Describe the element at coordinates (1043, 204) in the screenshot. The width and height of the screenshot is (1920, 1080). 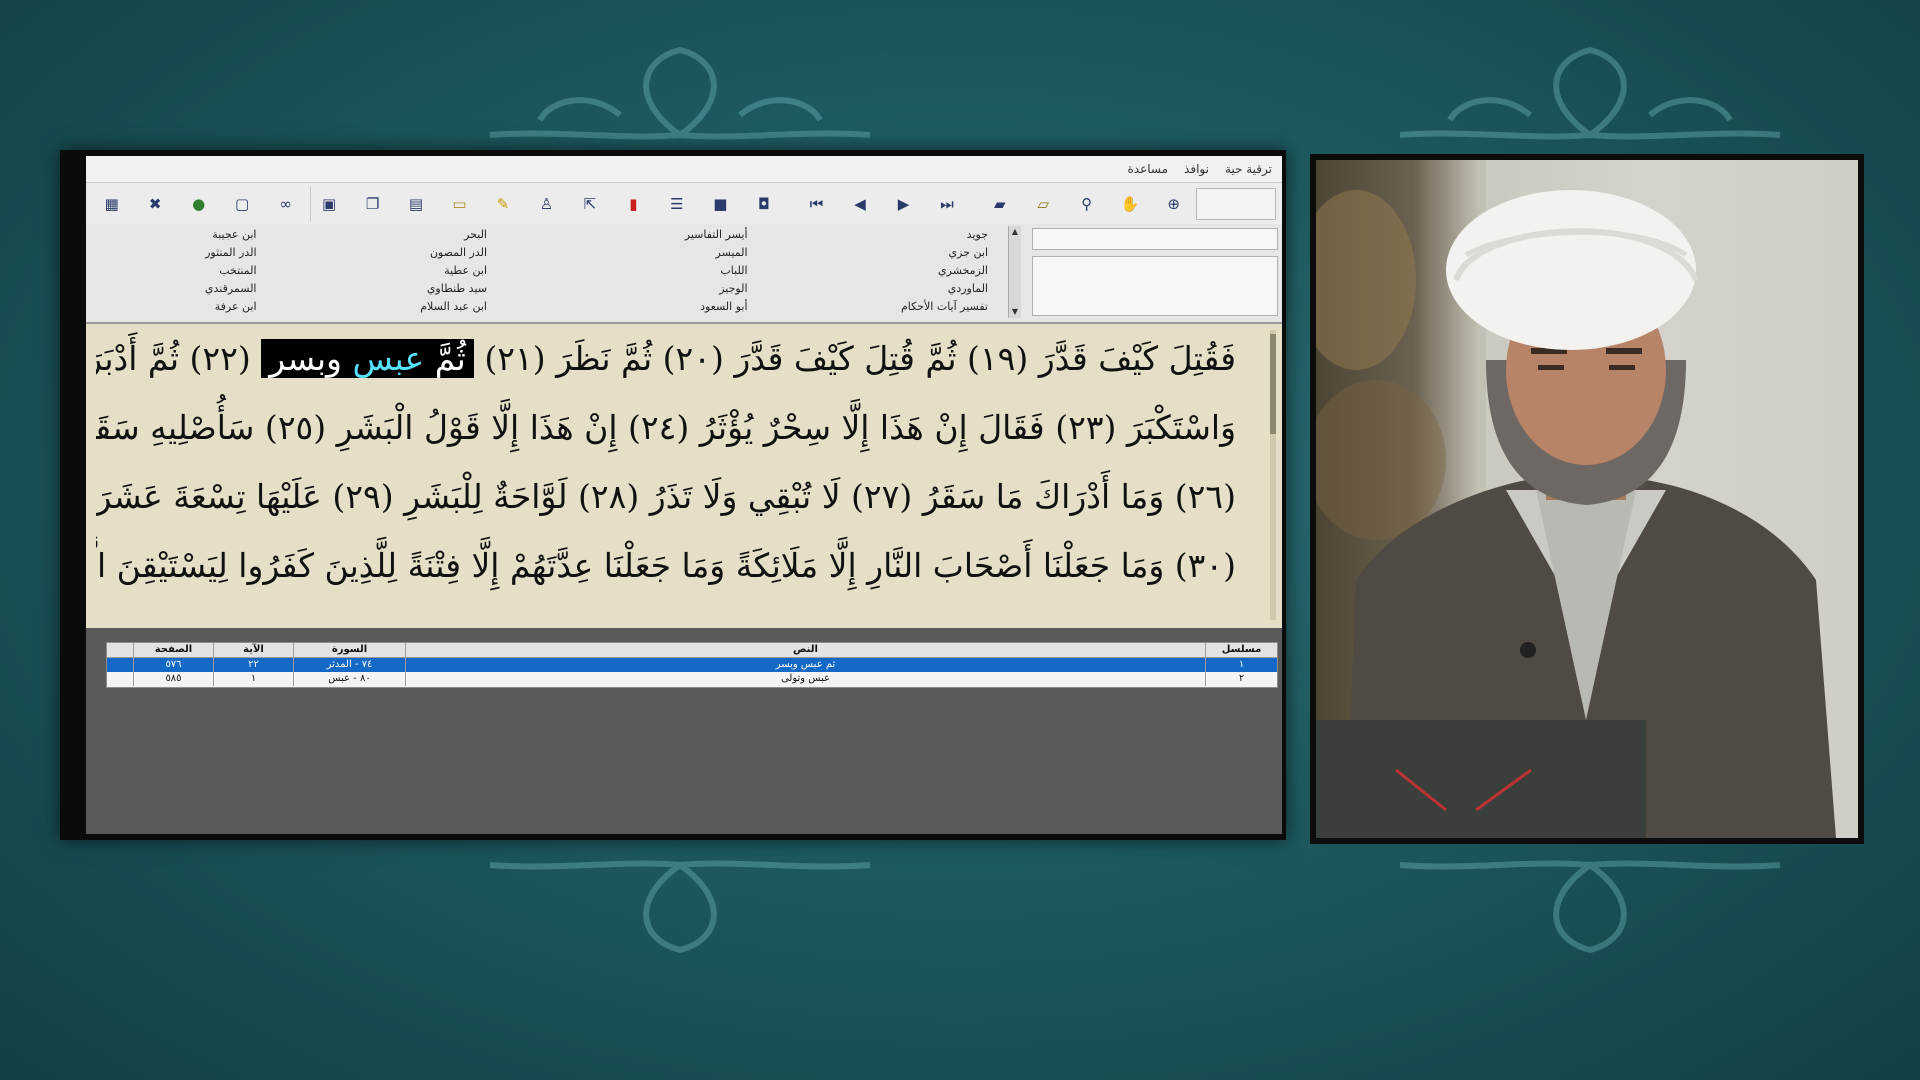
I see `folder-open-icon: ▱` at that location.